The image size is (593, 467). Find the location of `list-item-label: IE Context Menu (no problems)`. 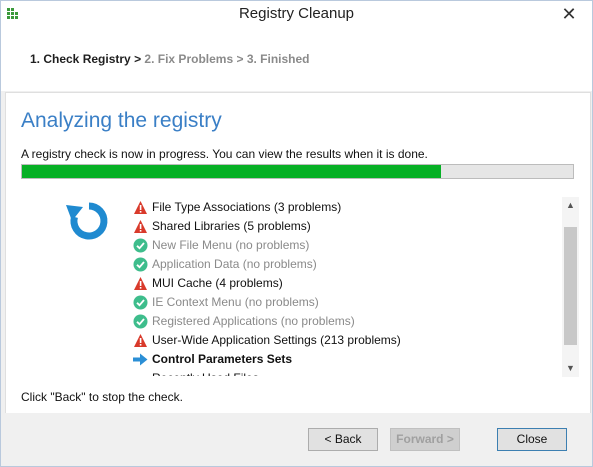

list-item-label: IE Context Menu (no problems) is located at coordinates (235, 302).